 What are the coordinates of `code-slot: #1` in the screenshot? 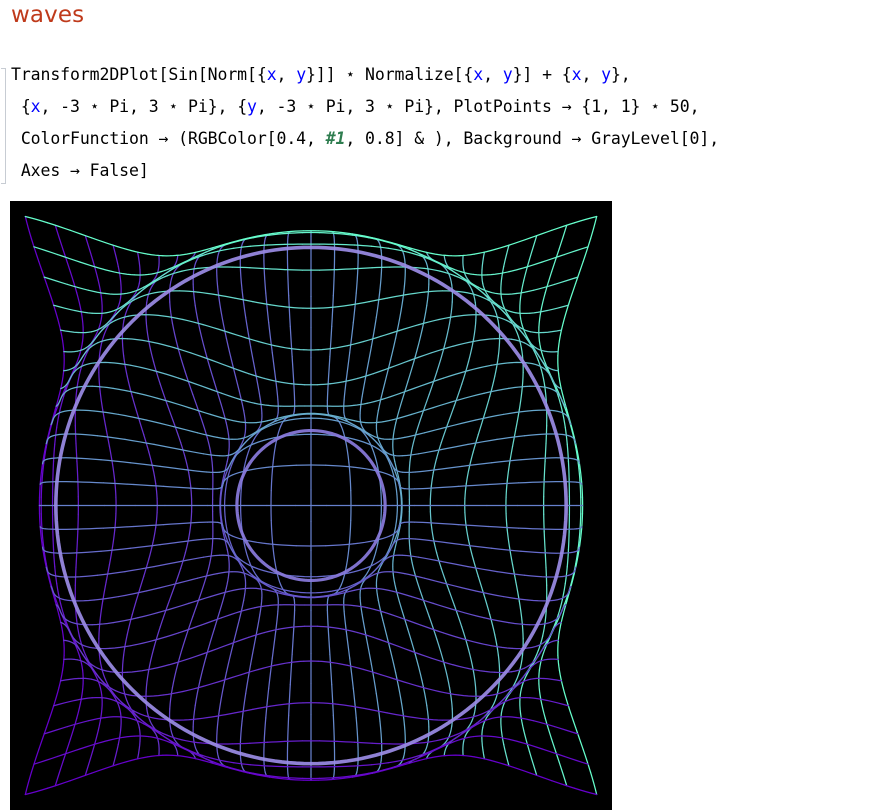 It's located at (335, 138).